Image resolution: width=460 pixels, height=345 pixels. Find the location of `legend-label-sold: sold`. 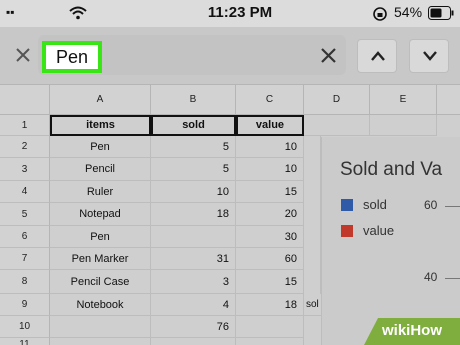

legend-label-sold: sold is located at coordinates (375, 204).